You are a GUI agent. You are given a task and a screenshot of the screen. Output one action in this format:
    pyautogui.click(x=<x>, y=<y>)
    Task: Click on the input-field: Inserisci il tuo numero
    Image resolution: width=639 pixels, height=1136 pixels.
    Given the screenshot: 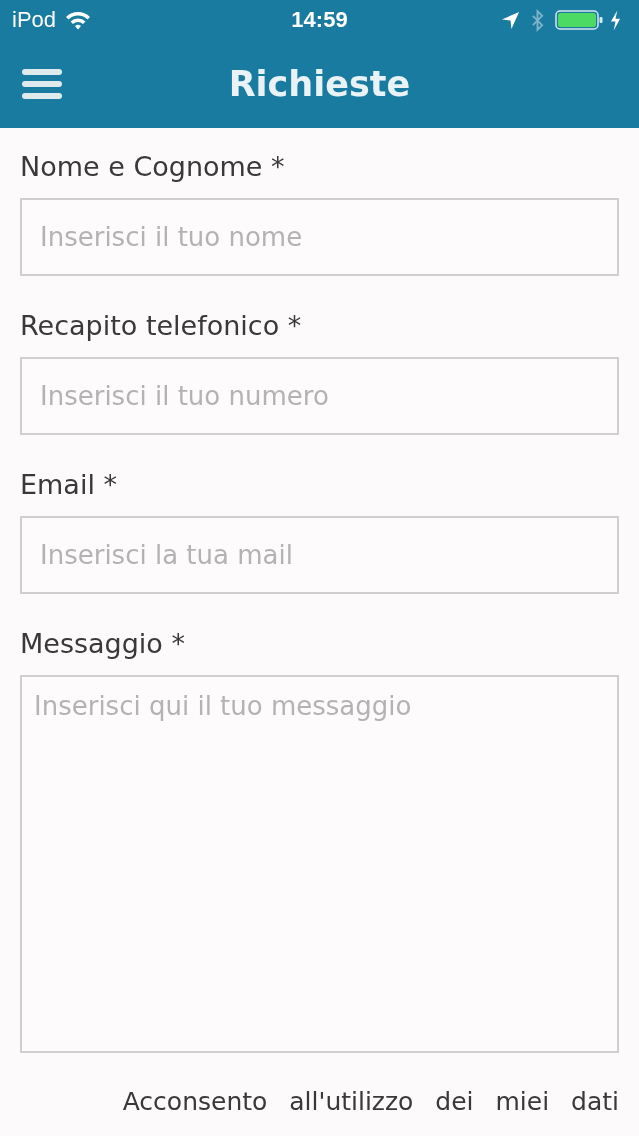 What is the action you would take?
    pyautogui.click(x=319, y=396)
    